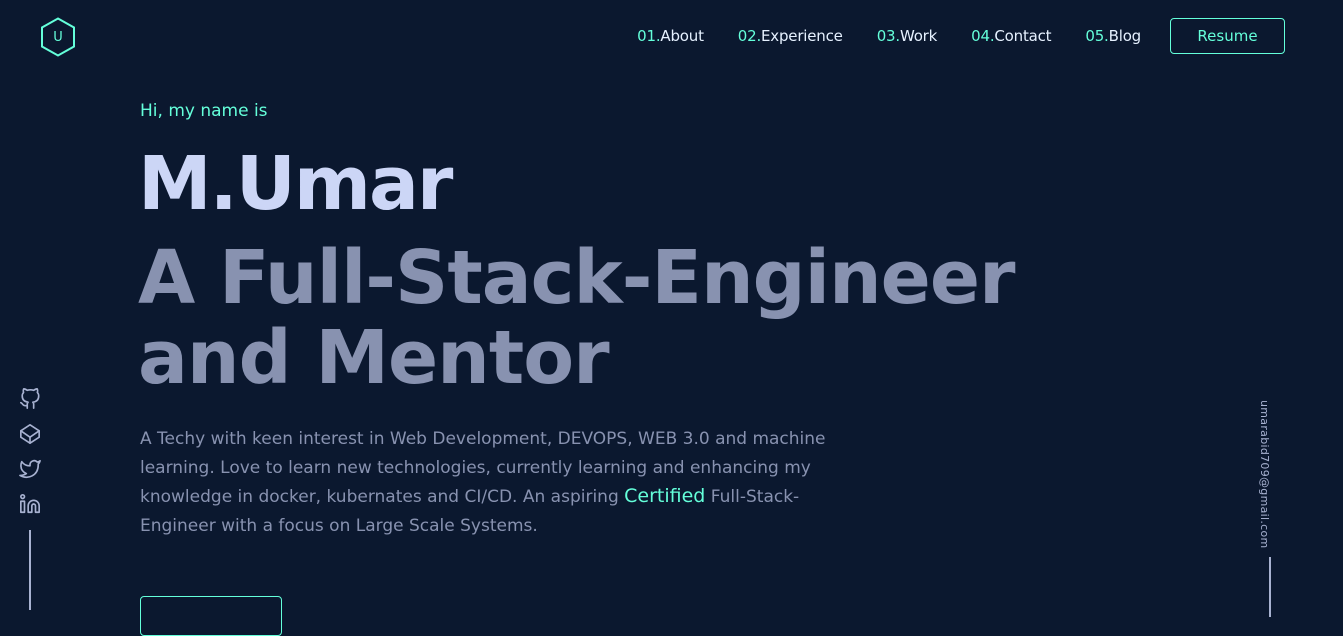 The image size is (1343, 636). Describe the element at coordinates (983, 36) in the screenshot. I see `nav-number: 04.` at that location.